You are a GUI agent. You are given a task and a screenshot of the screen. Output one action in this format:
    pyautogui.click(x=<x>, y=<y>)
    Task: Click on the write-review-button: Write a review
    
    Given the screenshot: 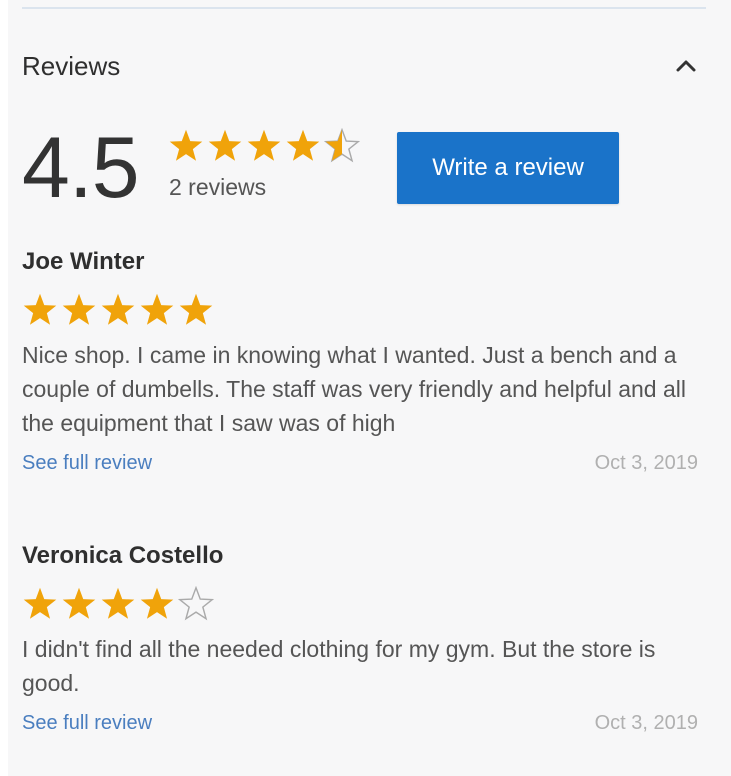 What is the action you would take?
    pyautogui.click(x=508, y=168)
    